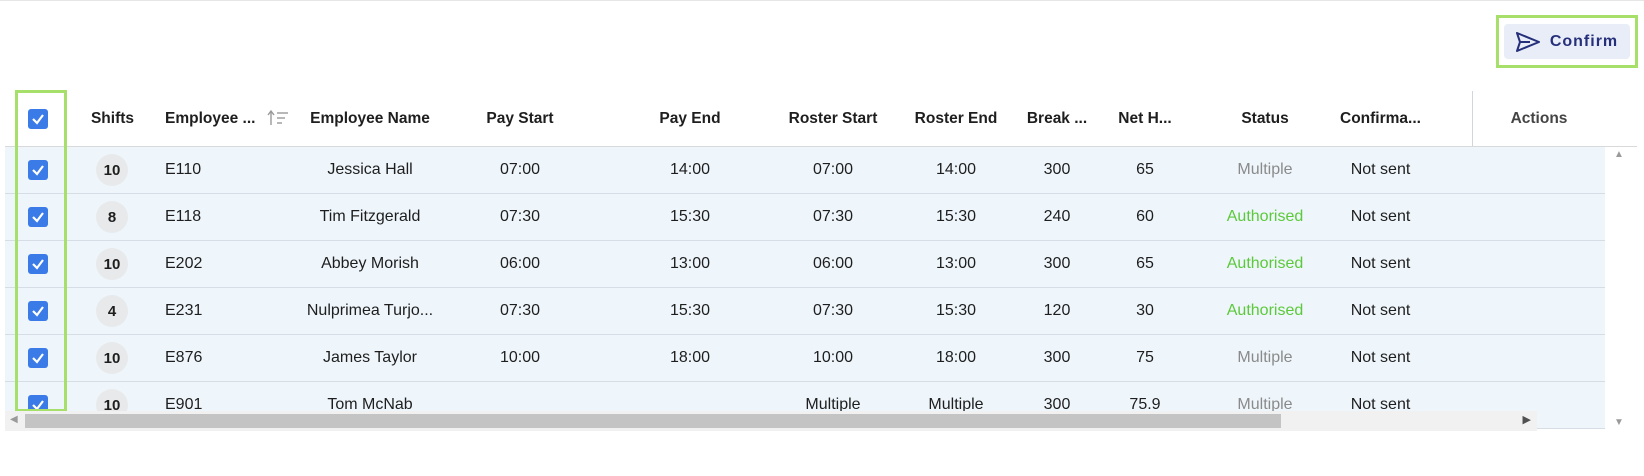  I want to click on shifts-cell: 8, so click(112, 217).